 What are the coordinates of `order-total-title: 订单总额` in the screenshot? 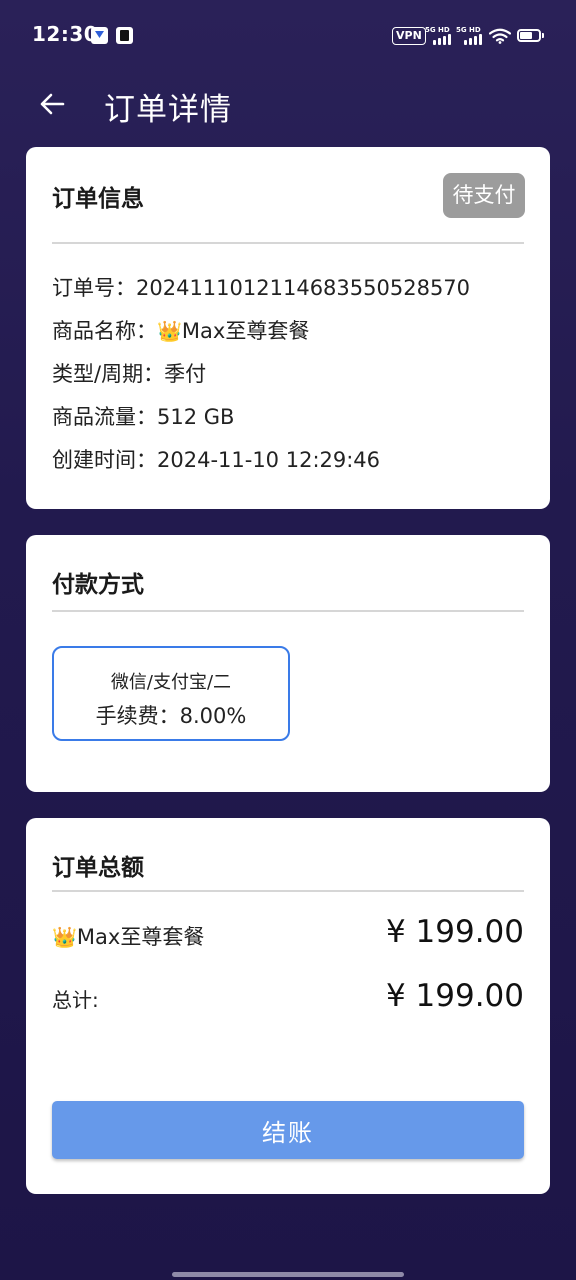 It's located at (98, 868).